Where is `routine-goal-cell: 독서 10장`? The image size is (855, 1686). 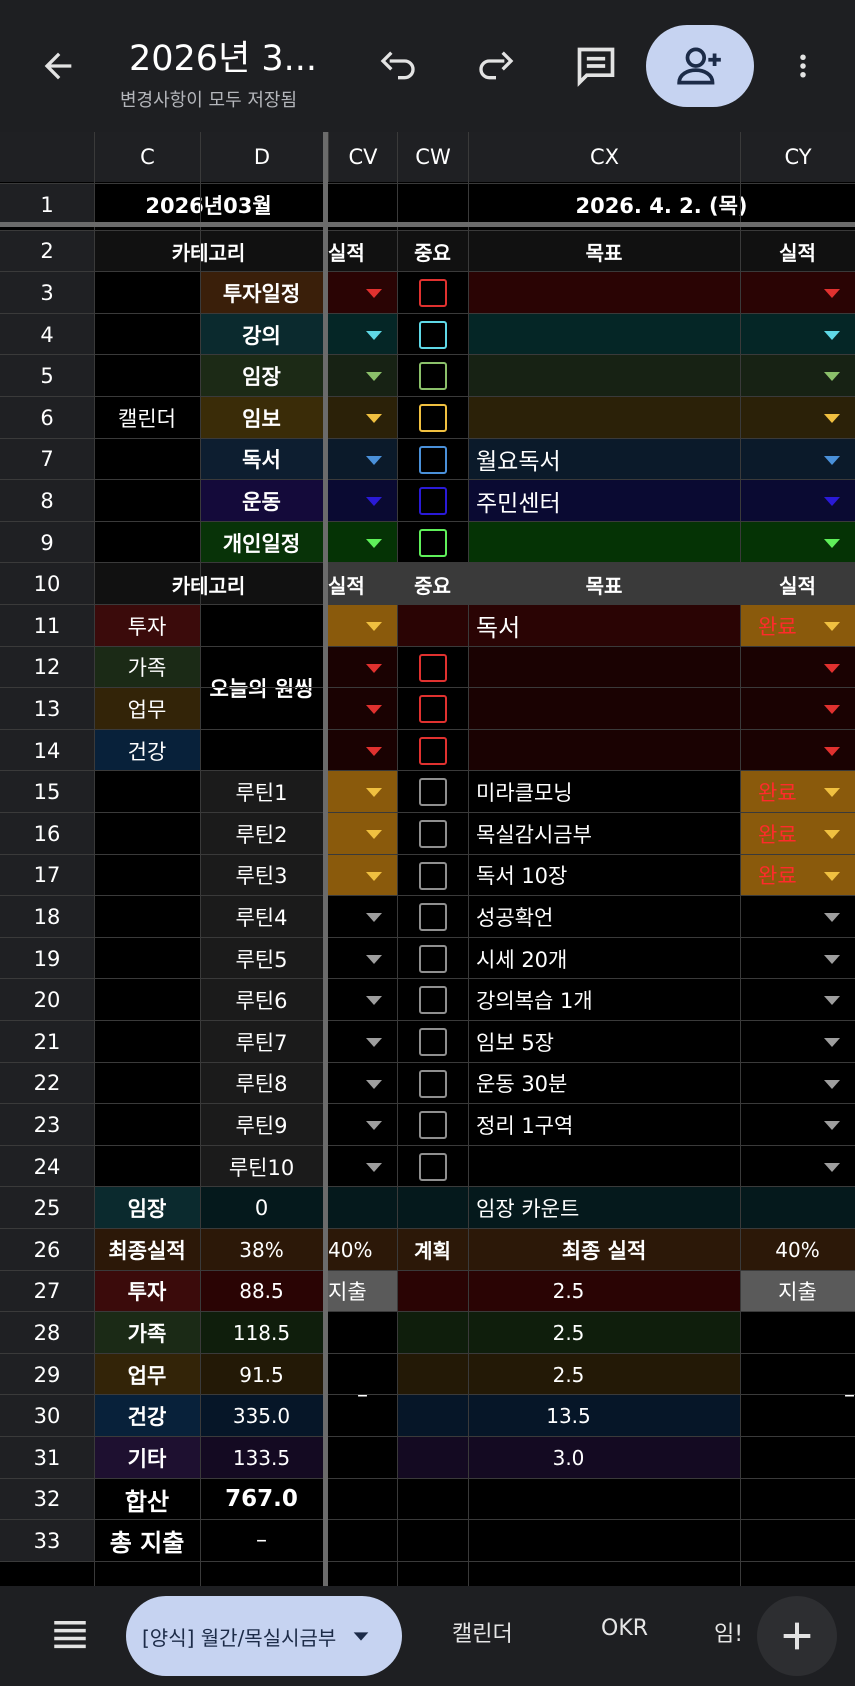
routine-goal-cell: 독서 10장 is located at coordinates (604, 875).